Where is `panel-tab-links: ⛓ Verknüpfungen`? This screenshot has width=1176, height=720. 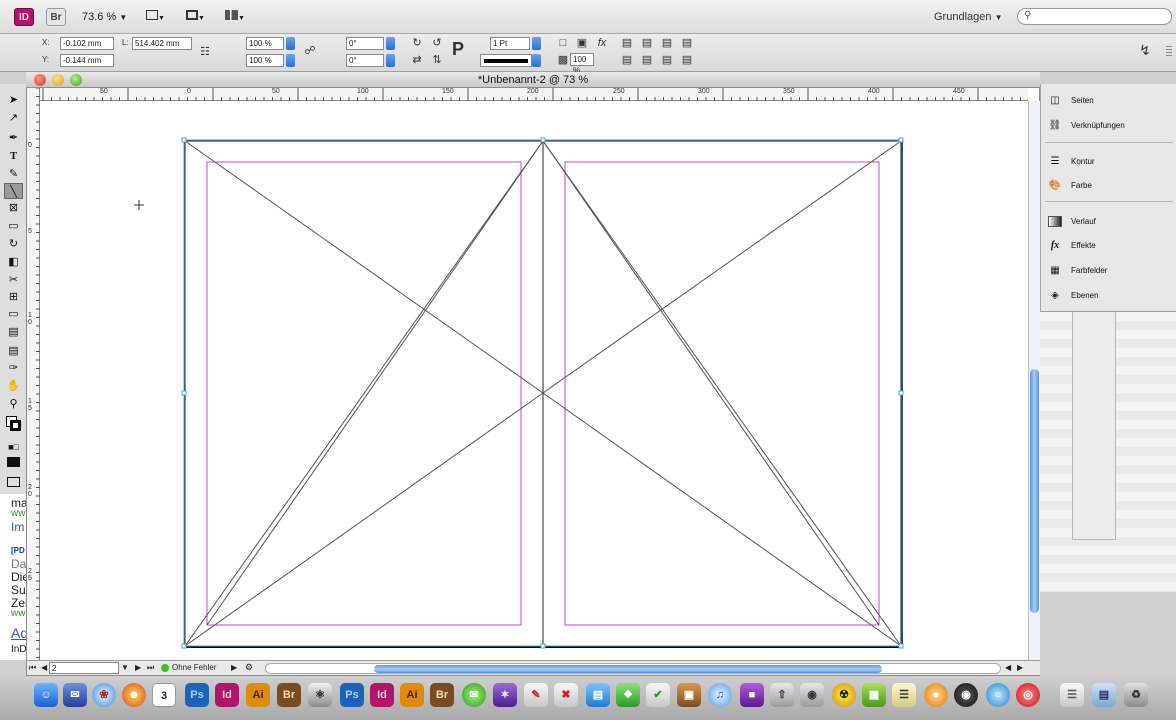
panel-tab-links: ⛓ Verknüpfungen is located at coordinates (1108, 126).